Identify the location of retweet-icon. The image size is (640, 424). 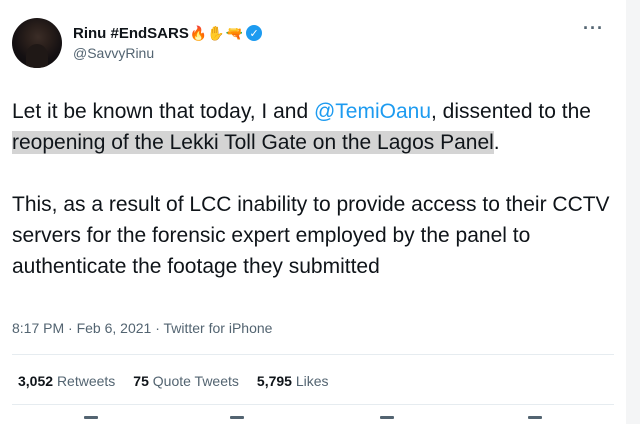
(237, 417).